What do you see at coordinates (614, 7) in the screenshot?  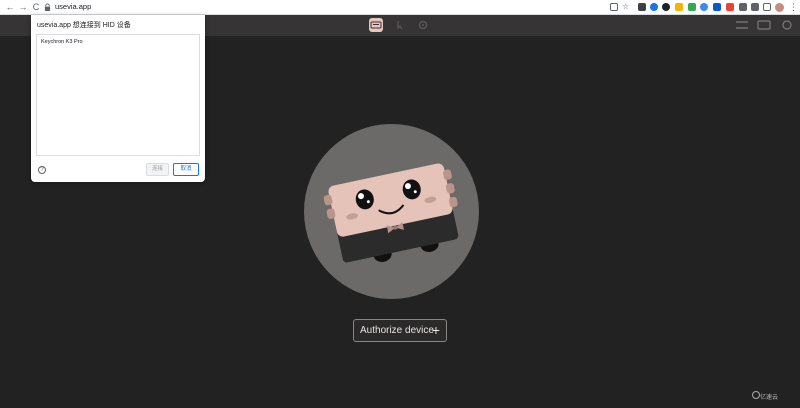 I see `share-icon` at bounding box center [614, 7].